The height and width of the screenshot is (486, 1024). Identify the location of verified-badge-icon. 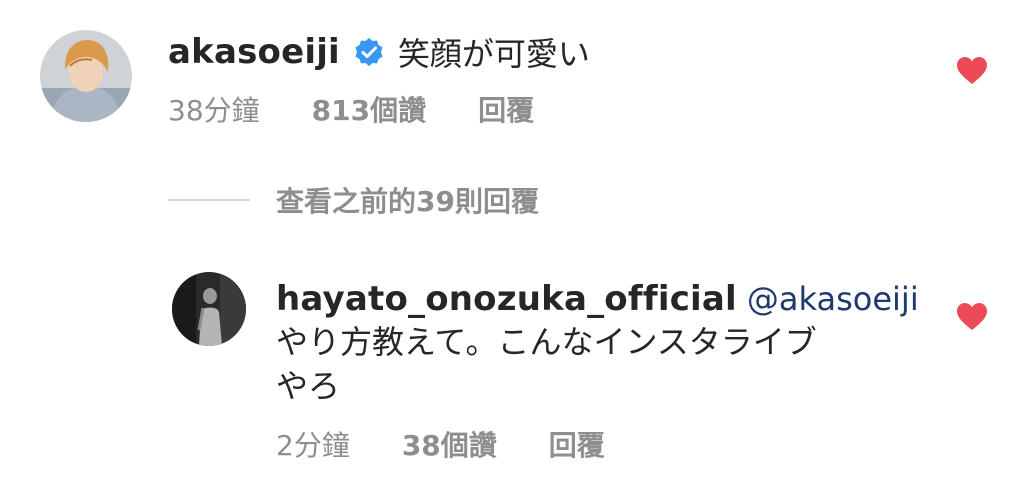
(369, 52).